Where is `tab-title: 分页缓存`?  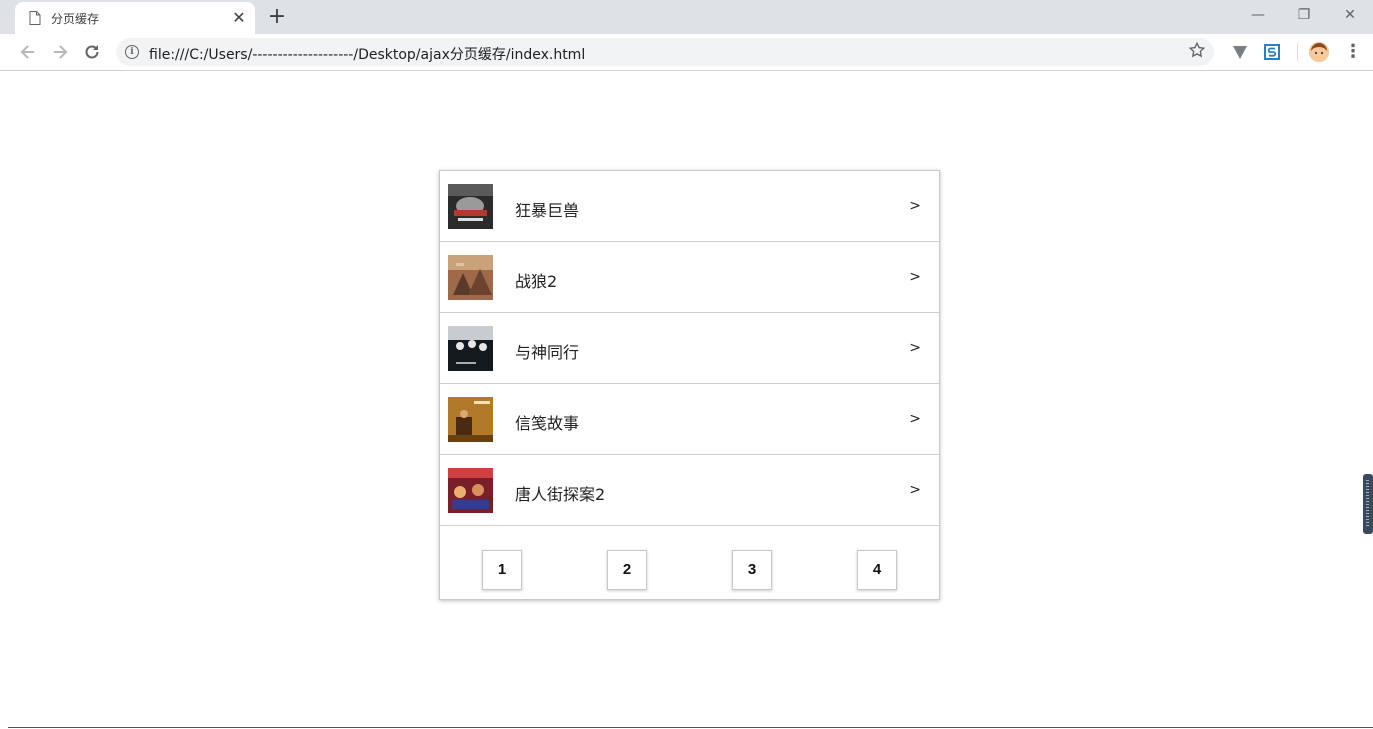
tab-title: 分页缓存 is located at coordinates (75, 19).